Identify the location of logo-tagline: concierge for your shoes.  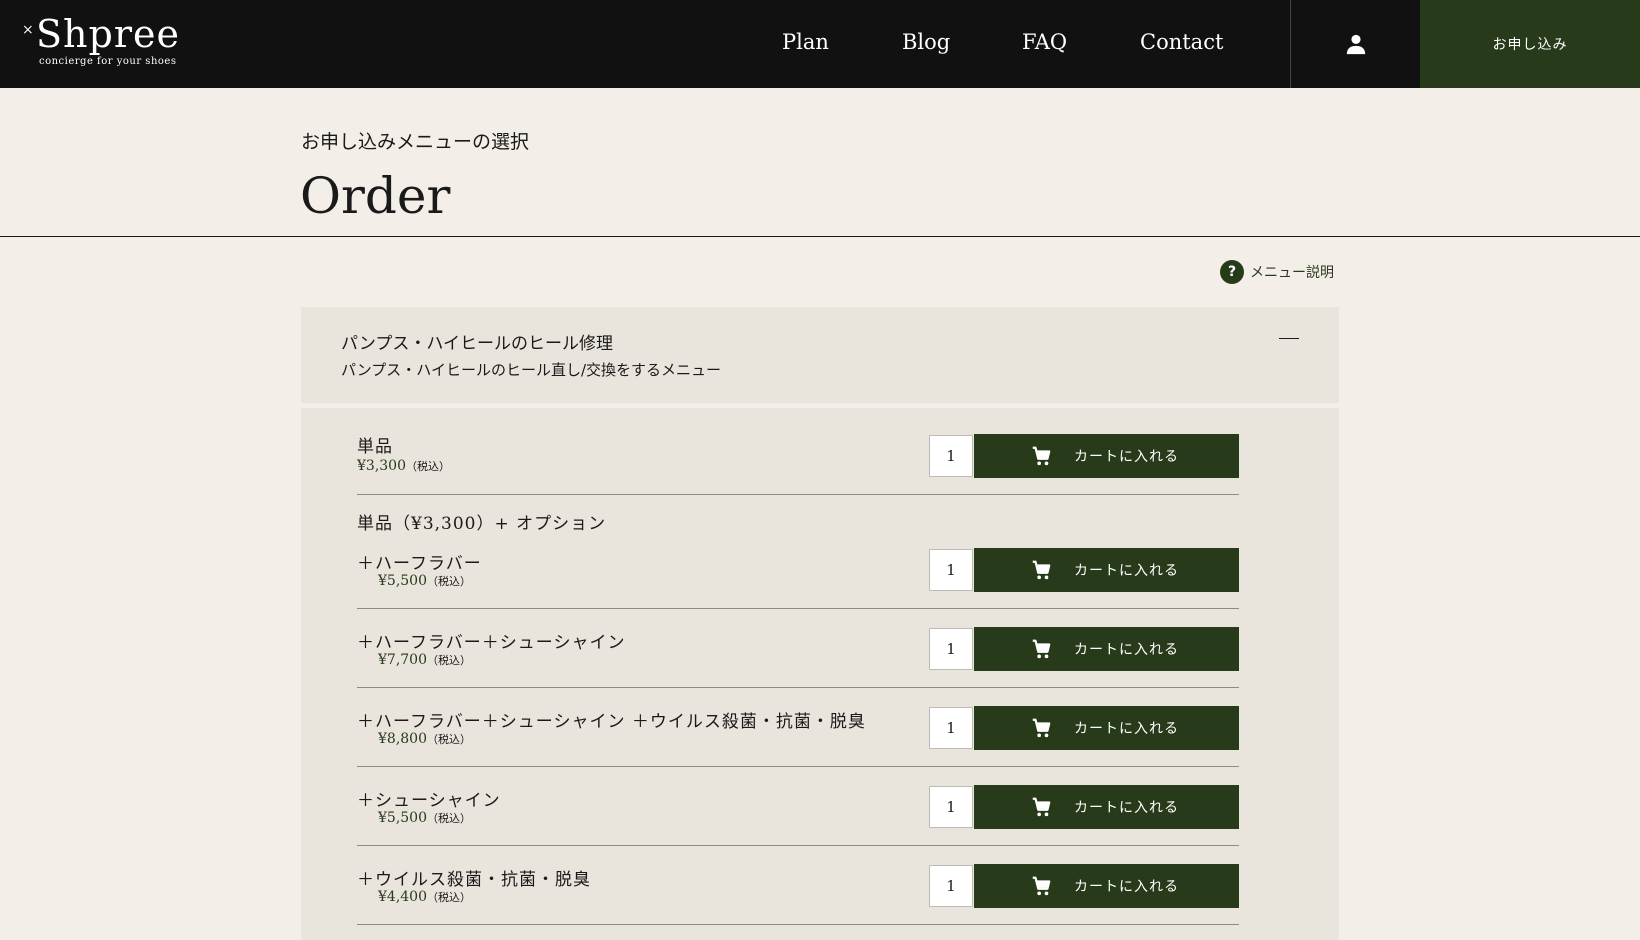
(108, 61).